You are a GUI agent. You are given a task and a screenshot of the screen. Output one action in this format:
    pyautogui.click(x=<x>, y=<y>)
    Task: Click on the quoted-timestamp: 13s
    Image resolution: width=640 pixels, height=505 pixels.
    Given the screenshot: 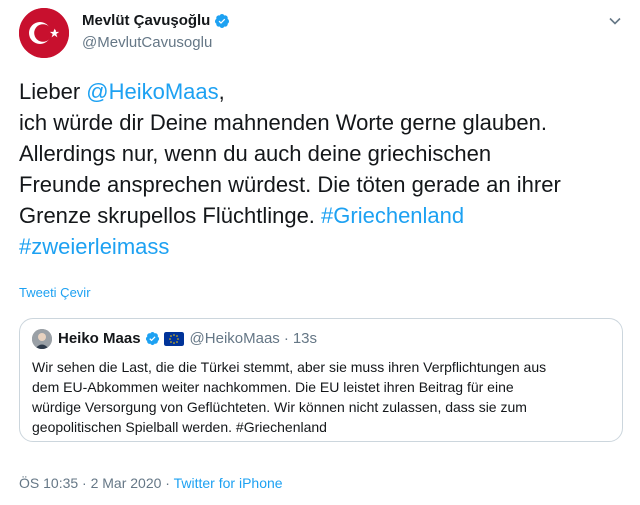 What is the action you would take?
    pyautogui.click(x=304, y=338)
    